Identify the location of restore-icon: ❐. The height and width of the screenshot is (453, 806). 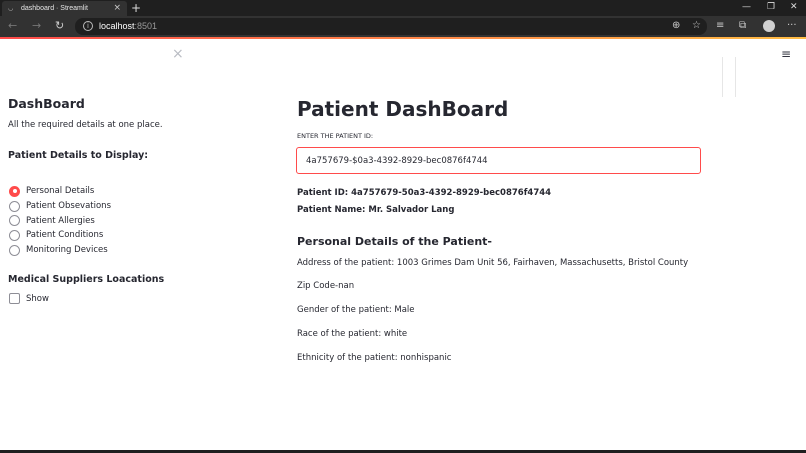
(771, 7).